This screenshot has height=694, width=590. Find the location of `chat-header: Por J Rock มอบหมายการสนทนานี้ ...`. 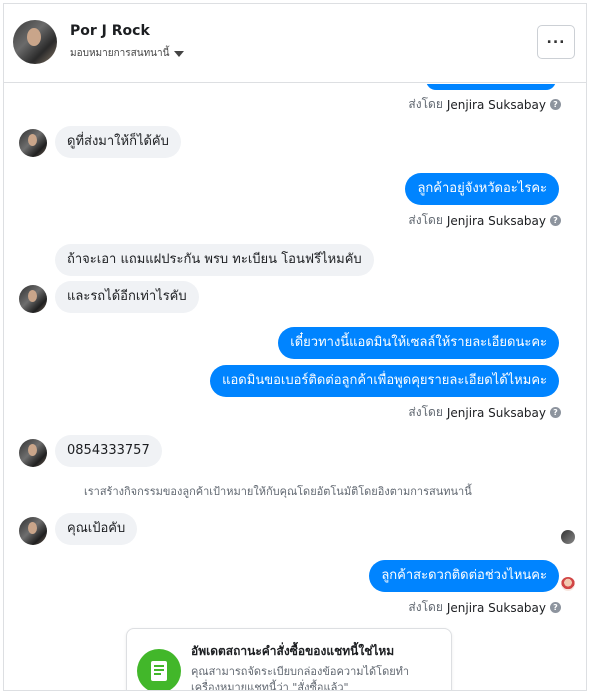

chat-header: Por J Rock มอบหมายการสนทนานี้ ... is located at coordinates (295, 43).